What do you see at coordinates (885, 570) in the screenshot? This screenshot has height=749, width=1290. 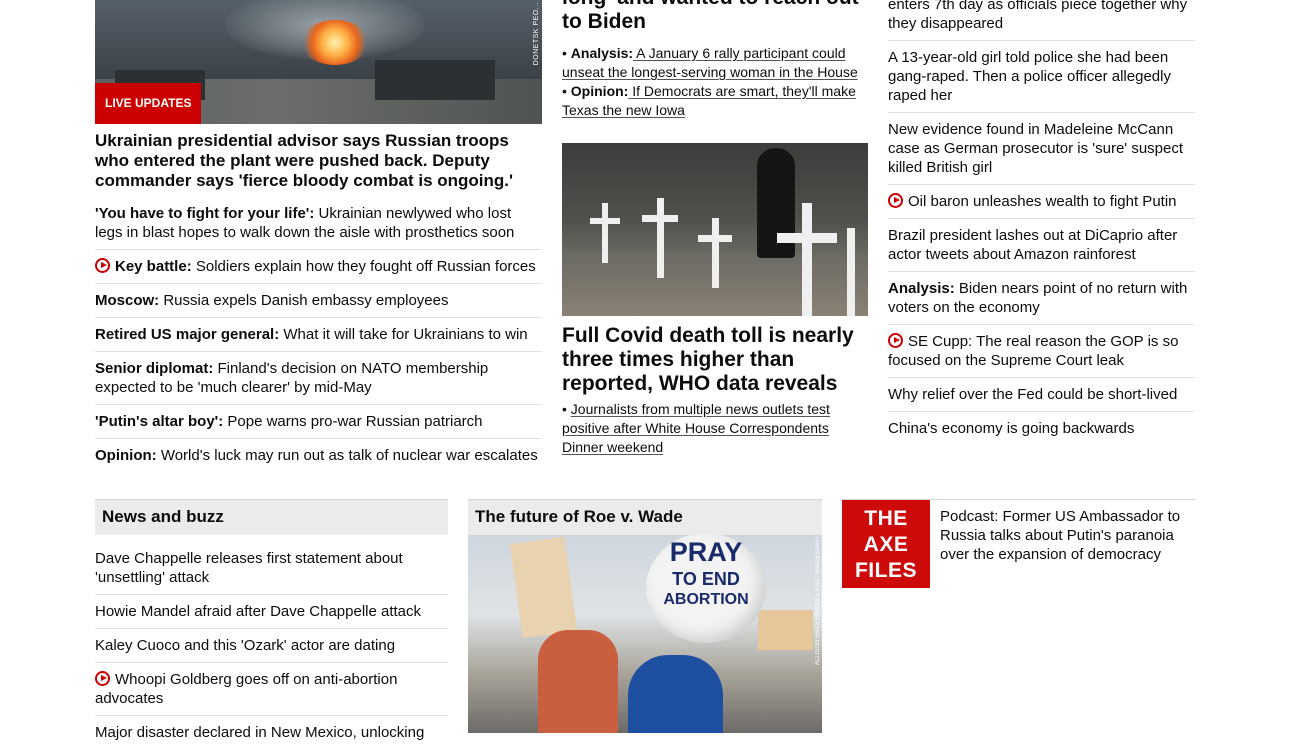 I see `logo-line: FILES` at bounding box center [885, 570].